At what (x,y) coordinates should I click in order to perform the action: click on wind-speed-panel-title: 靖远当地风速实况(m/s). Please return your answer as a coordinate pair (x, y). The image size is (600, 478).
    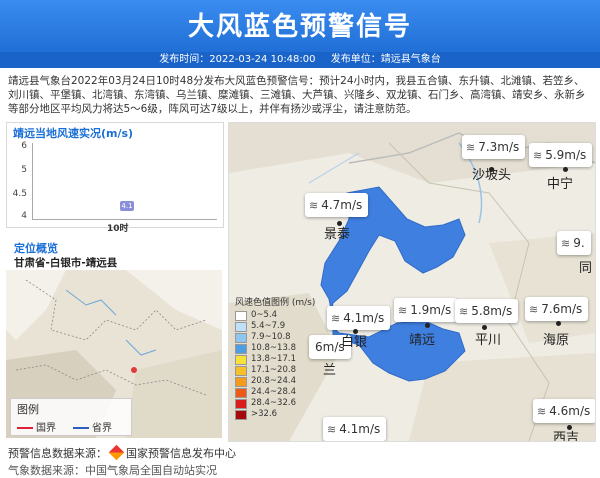
    Looking at the image, I should click on (73, 133).